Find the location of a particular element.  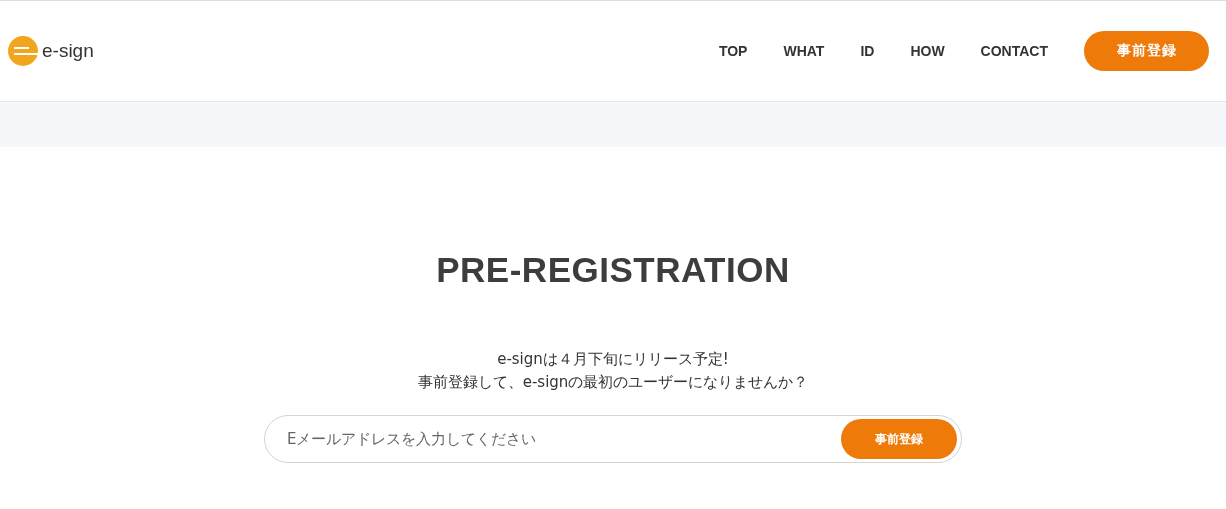

section-title: PRE-REGISTRATION is located at coordinates (613, 270).